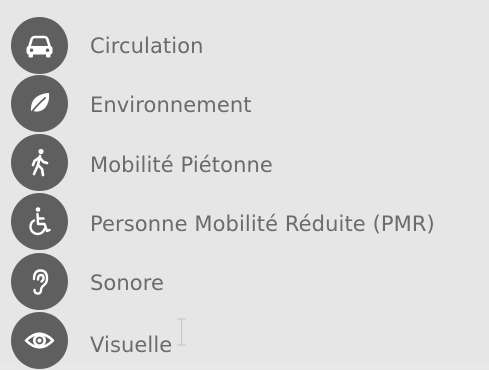 The height and width of the screenshot is (370, 489). Describe the element at coordinates (262, 224) in the screenshot. I see `menu-item-label: Personne Mobilité Réduite (PMR)` at that location.